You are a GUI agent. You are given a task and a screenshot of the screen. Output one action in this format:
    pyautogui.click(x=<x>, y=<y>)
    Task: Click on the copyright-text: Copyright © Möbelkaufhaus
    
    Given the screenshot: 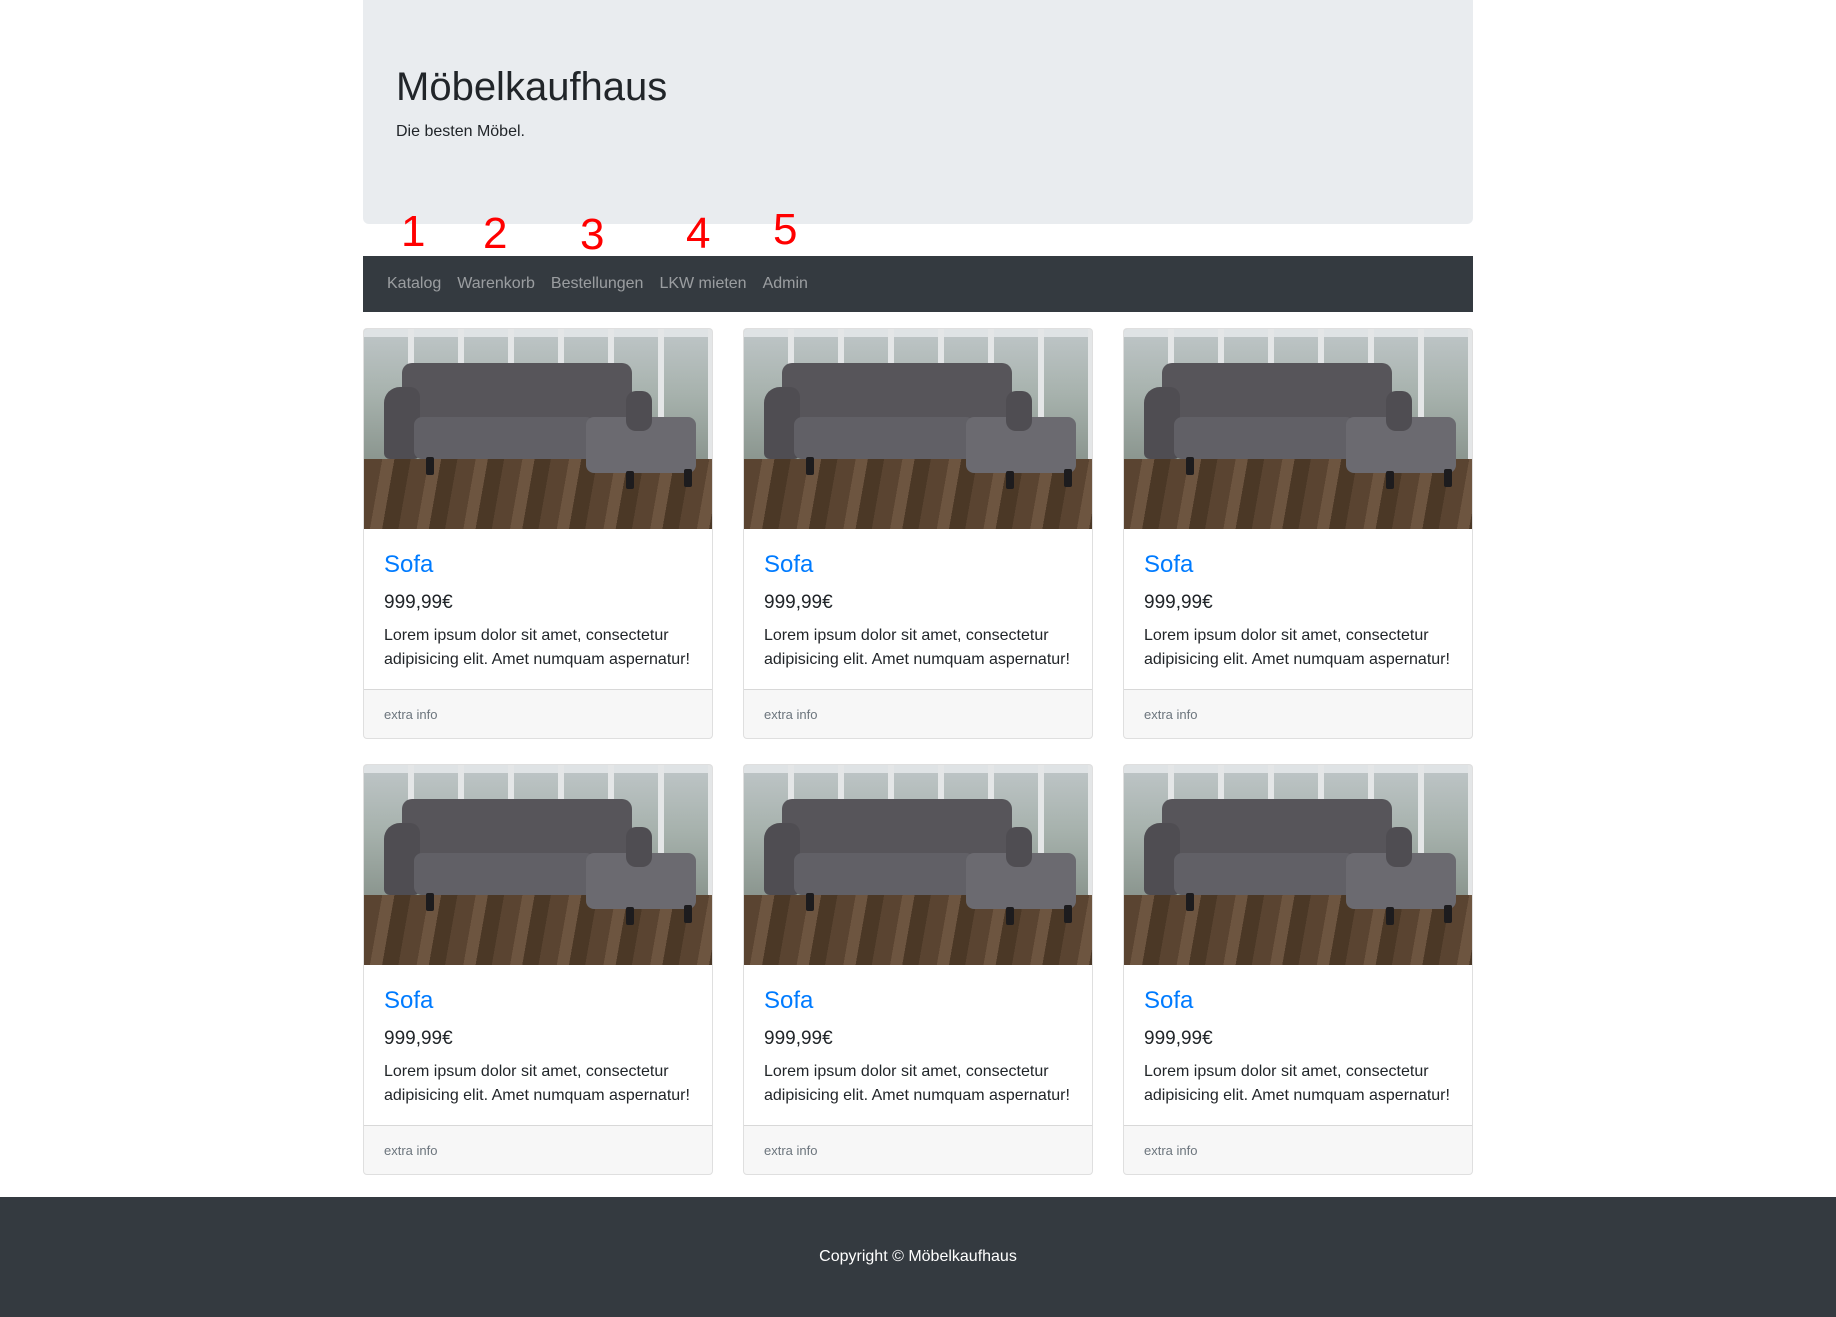 What is the action you would take?
    pyautogui.click(x=918, y=1256)
    